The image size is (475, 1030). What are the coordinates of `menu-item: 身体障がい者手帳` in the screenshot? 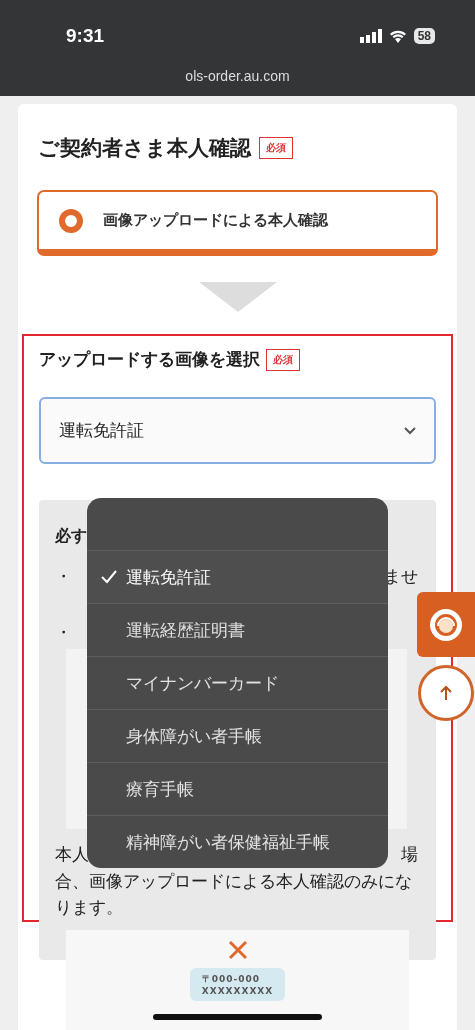 It's located at (237, 735).